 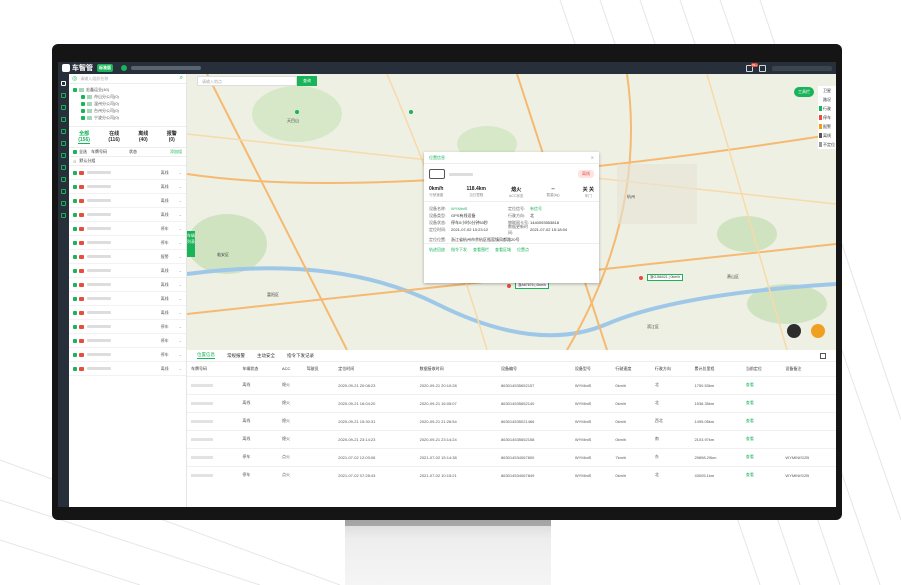 I want to click on map-search-input: 请输入地点, so click(x=247, y=81).